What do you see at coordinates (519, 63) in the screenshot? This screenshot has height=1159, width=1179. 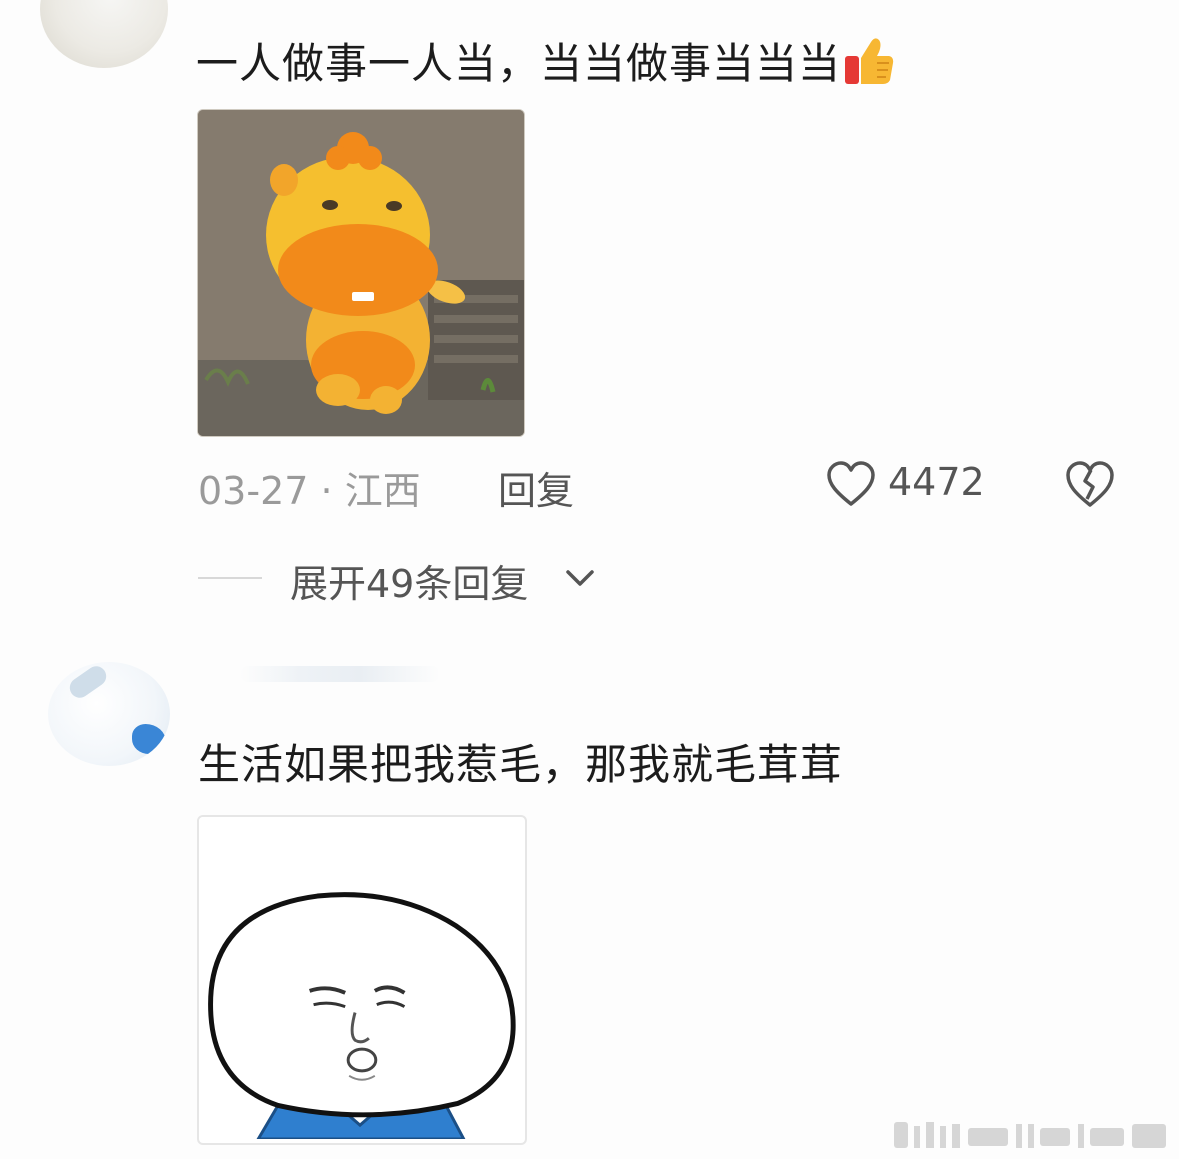 I see `comment-text-content: 一人做事一人当，当当做事当当当` at bounding box center [519, 63].